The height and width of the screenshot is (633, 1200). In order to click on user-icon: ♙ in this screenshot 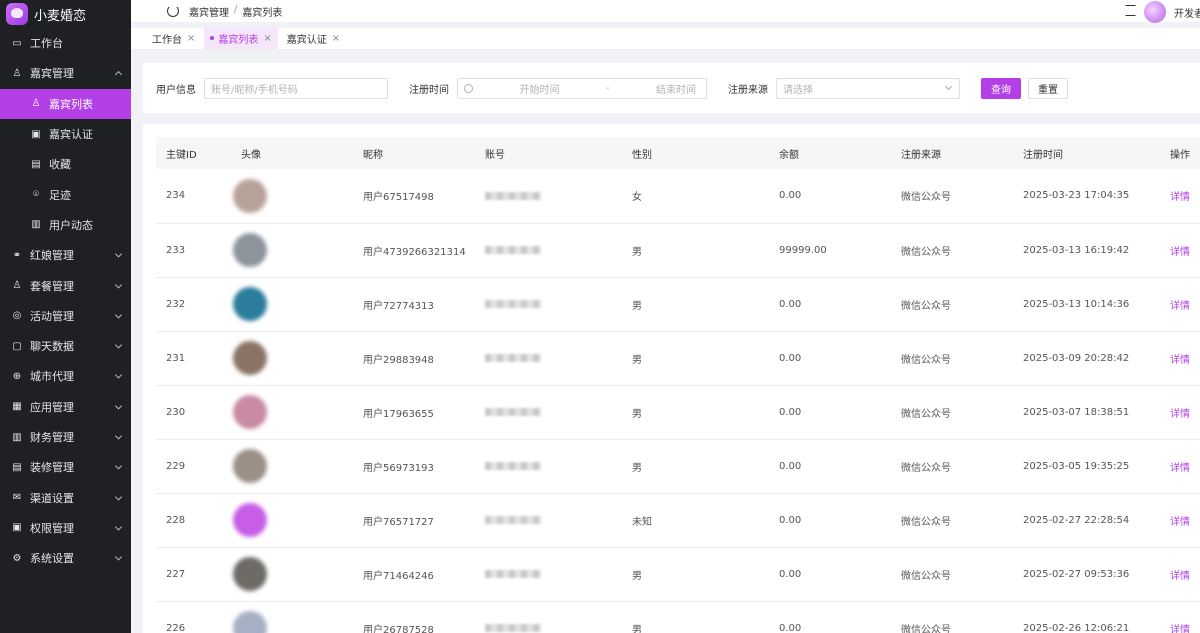, I will do `click(17, 73)`.